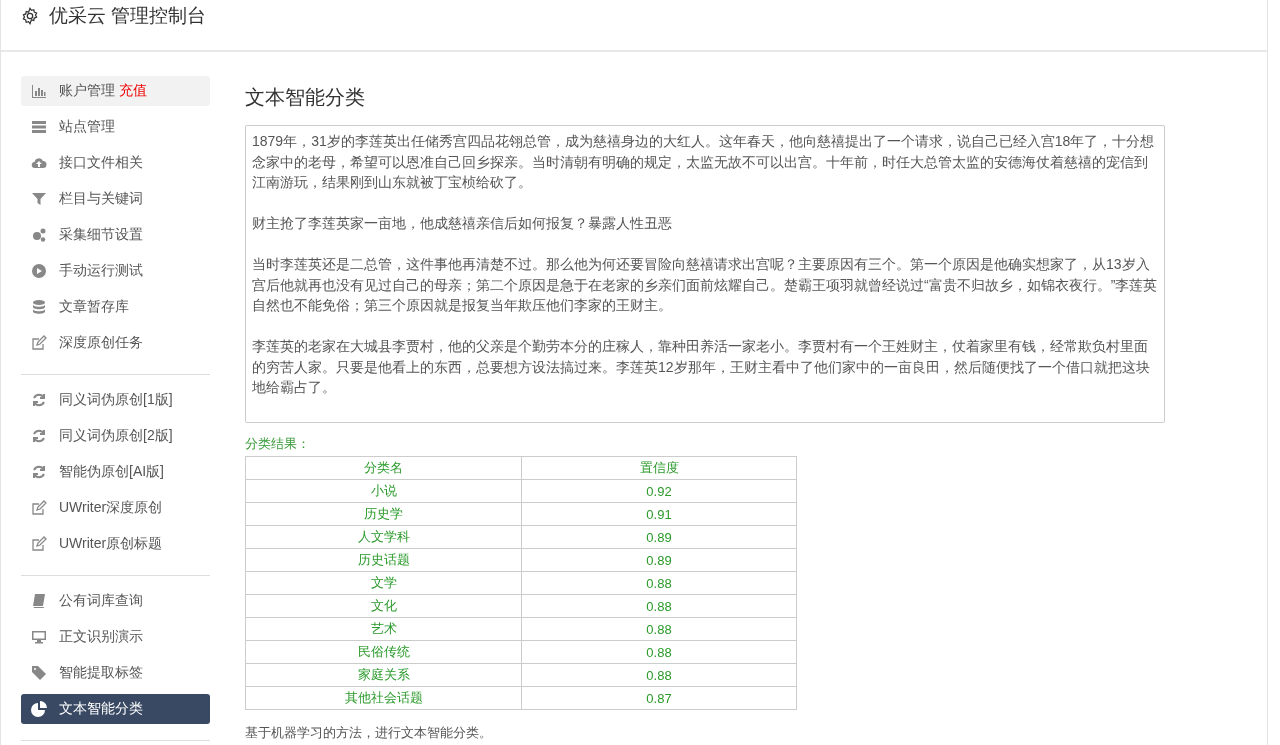 The height and width of the screenshot is (745, 1280). What do you see at coordinates (115, 673) in the screenshot?
I see `sidebar-item: 智能提取标签` at bounding box center [115, 673].